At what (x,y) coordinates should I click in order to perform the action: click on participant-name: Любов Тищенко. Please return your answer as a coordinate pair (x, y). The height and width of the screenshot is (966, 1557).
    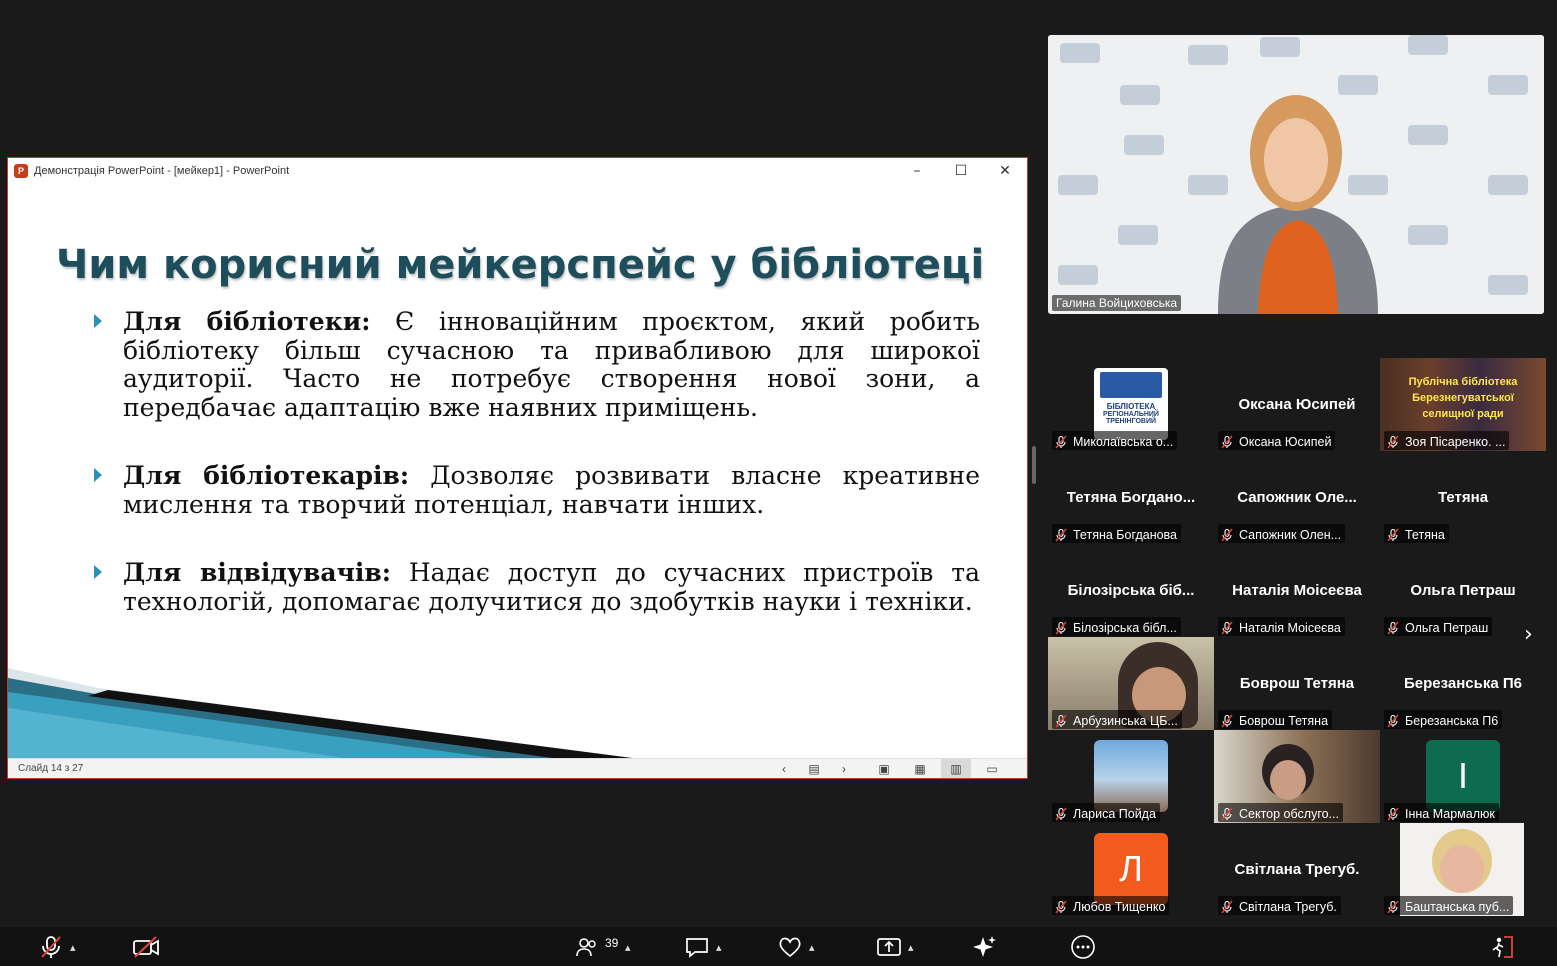
    Looking at the image, I should click on (1119, 906).